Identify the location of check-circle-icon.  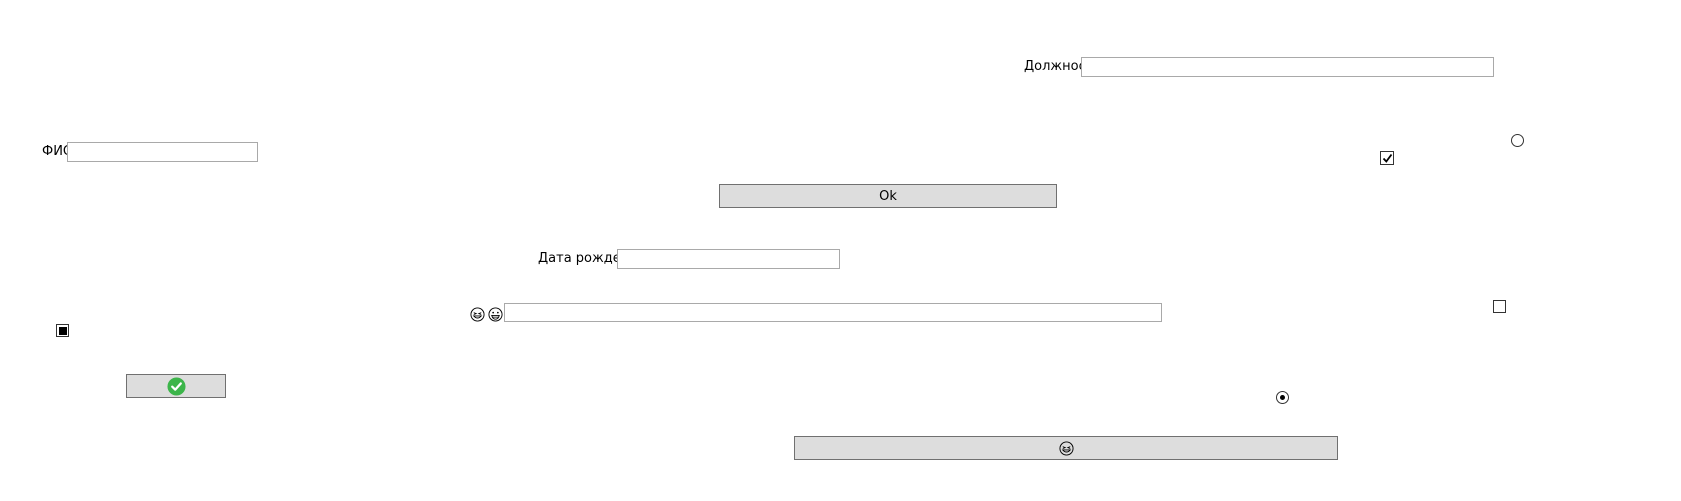
(176, 386).